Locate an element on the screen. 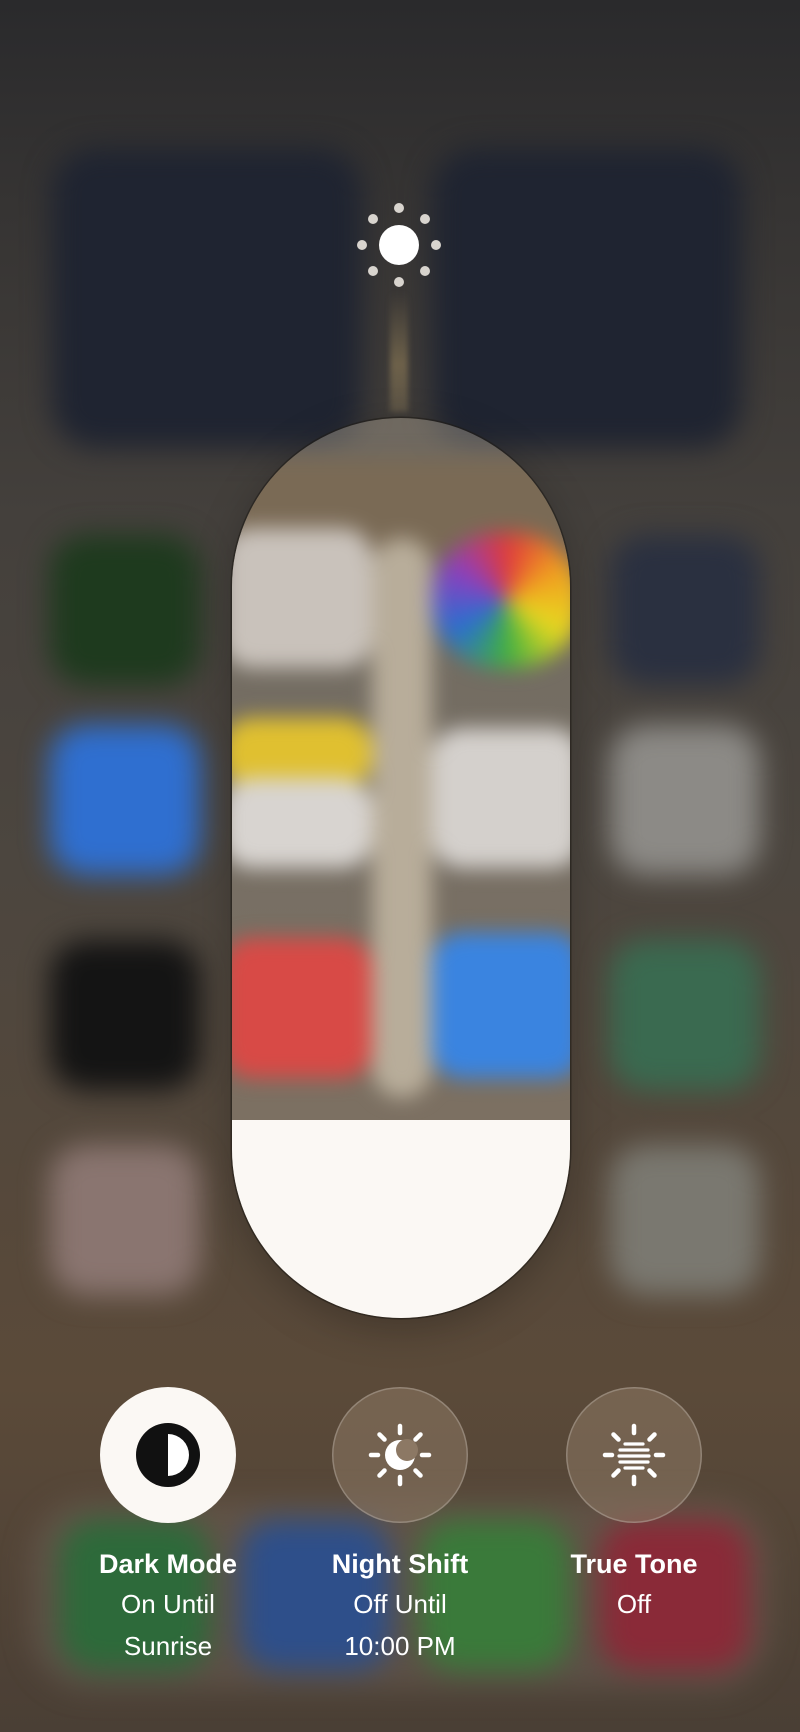  dark-mode-icon is located at coordinates (168, 1455).